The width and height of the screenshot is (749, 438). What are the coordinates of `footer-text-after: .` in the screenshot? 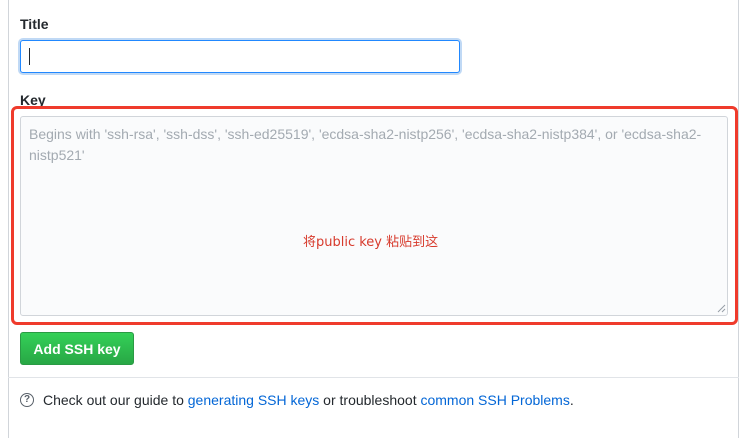 It's located at (571, 400).